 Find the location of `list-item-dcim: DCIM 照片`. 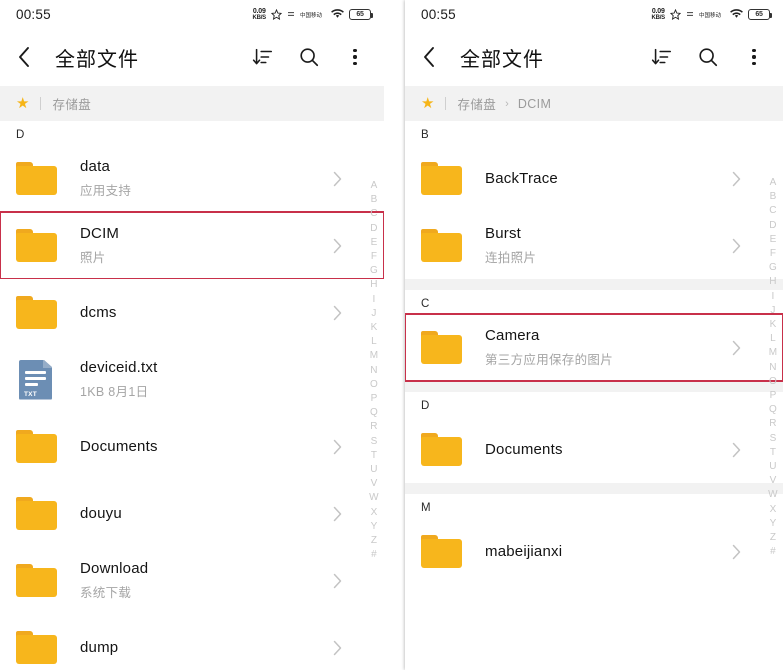

list-item-dcim: DCIM 照片 is located at coordinates (192, 245).